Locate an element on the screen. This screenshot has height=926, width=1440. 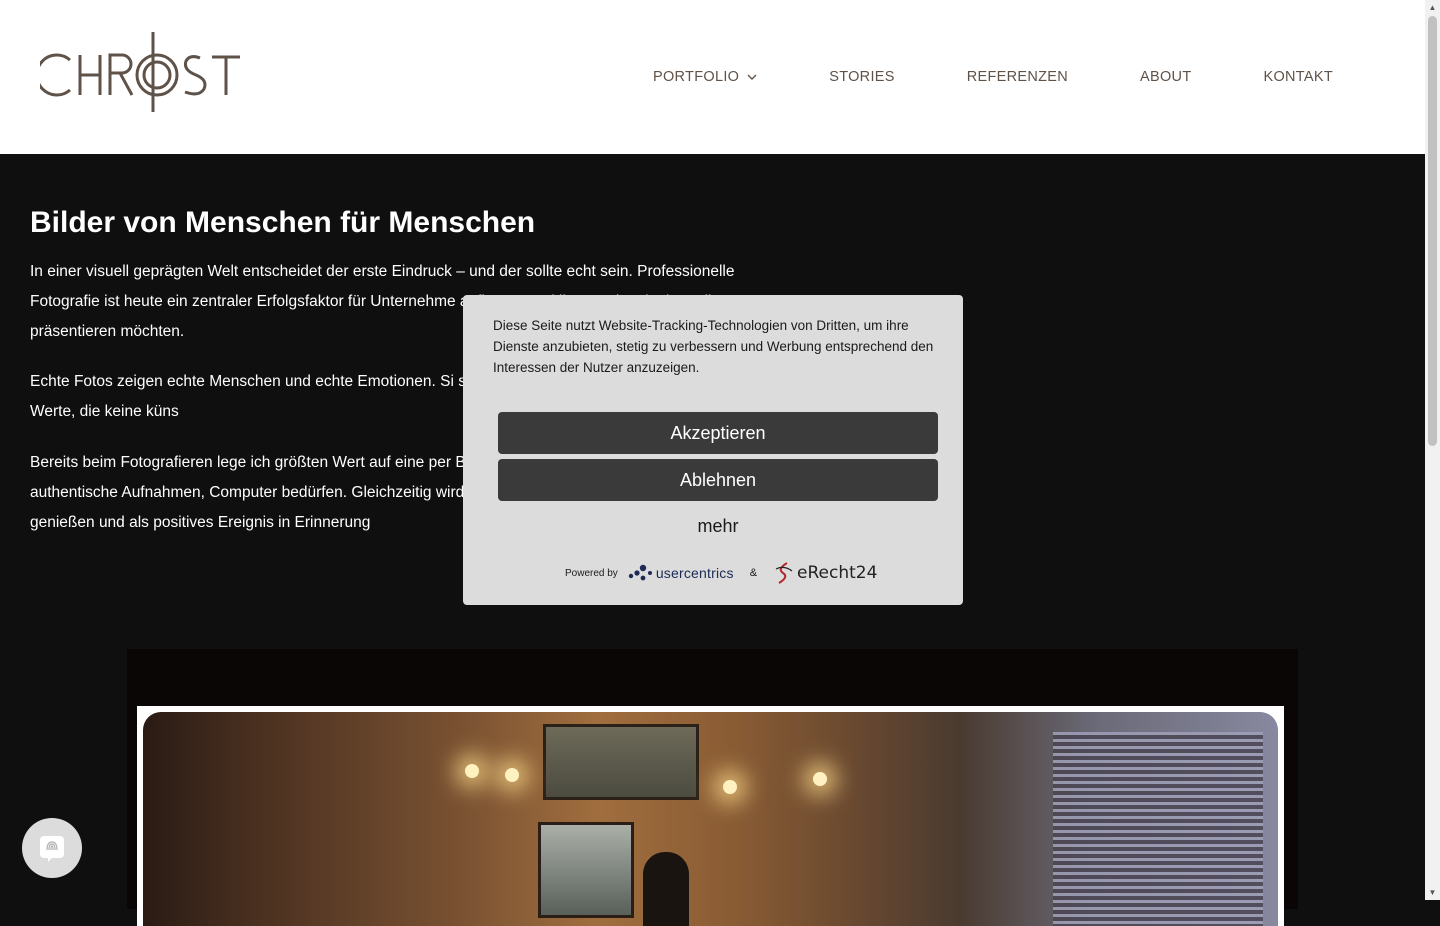
logo-graphic is located at coordinates (140, 72).